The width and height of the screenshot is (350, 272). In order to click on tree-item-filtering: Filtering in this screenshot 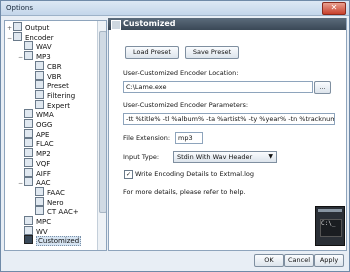, I will do `click(52, 94)`.